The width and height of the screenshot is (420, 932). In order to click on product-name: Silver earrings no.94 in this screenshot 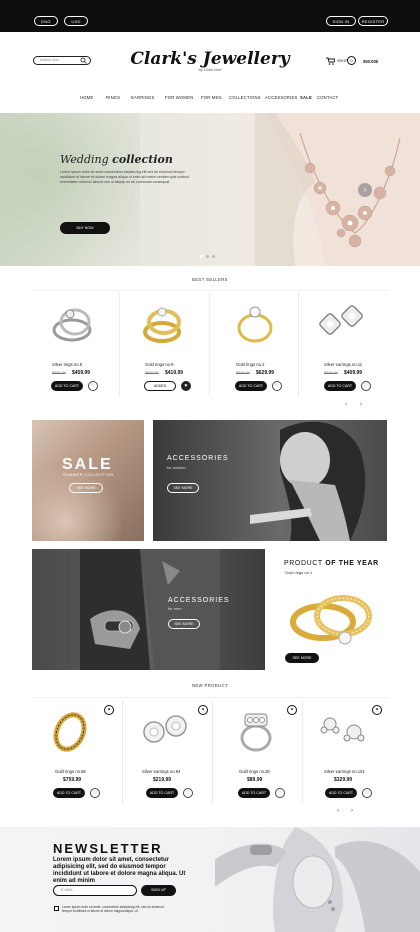, I will do `click(161, 771)`.